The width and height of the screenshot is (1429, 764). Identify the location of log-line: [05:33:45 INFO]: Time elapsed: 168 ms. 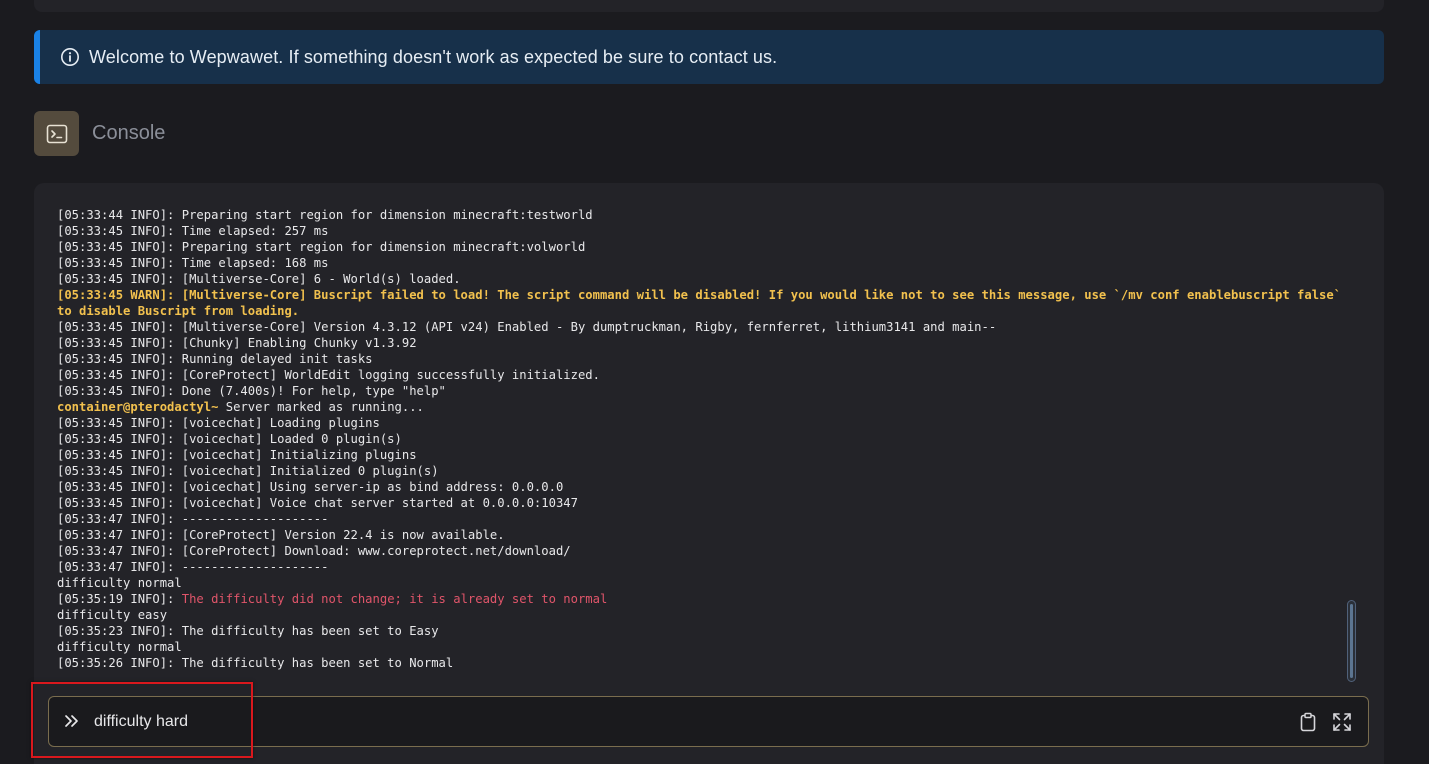
(193, 263).